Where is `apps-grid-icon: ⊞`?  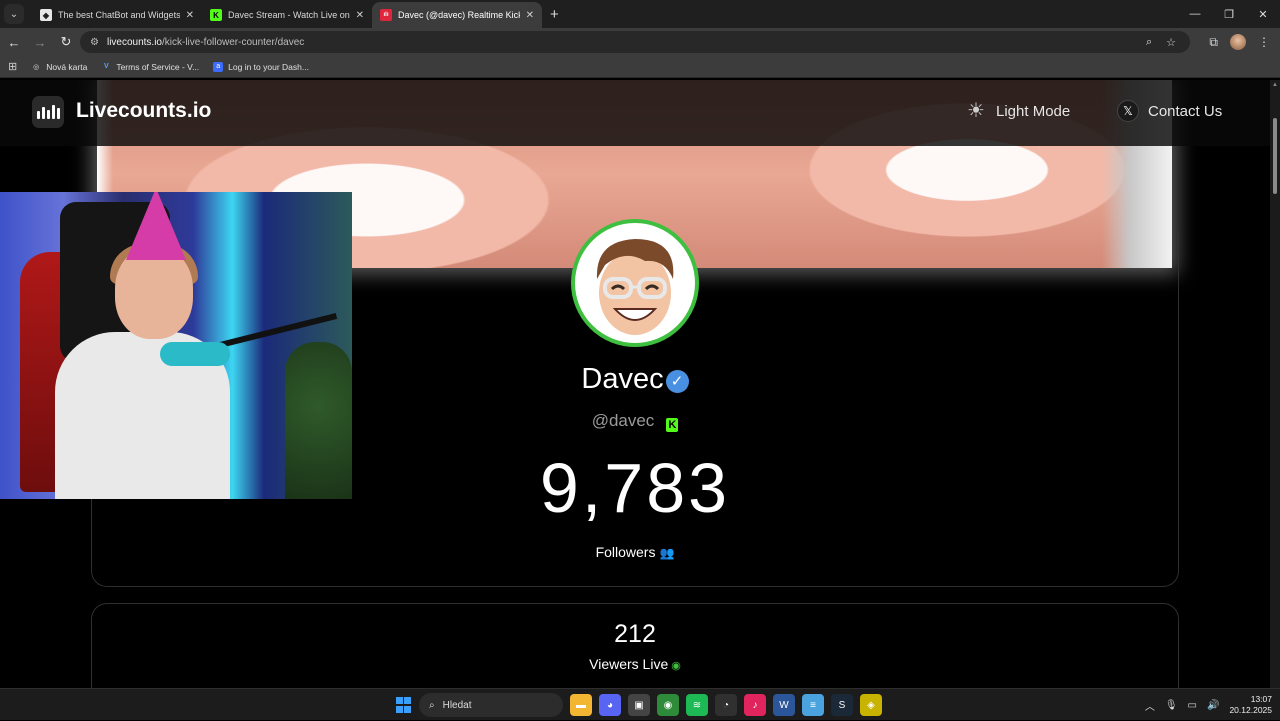 apps-grid-icon: ⊞ is located at coordinates (12, 66).